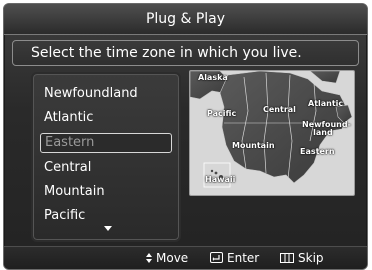 The width and height of the screenshot is (372, 270). Describe the element at coordinates (106, 118) in the screenshot. I see `time-zone-option-atlantic: Atlantic` at that location.